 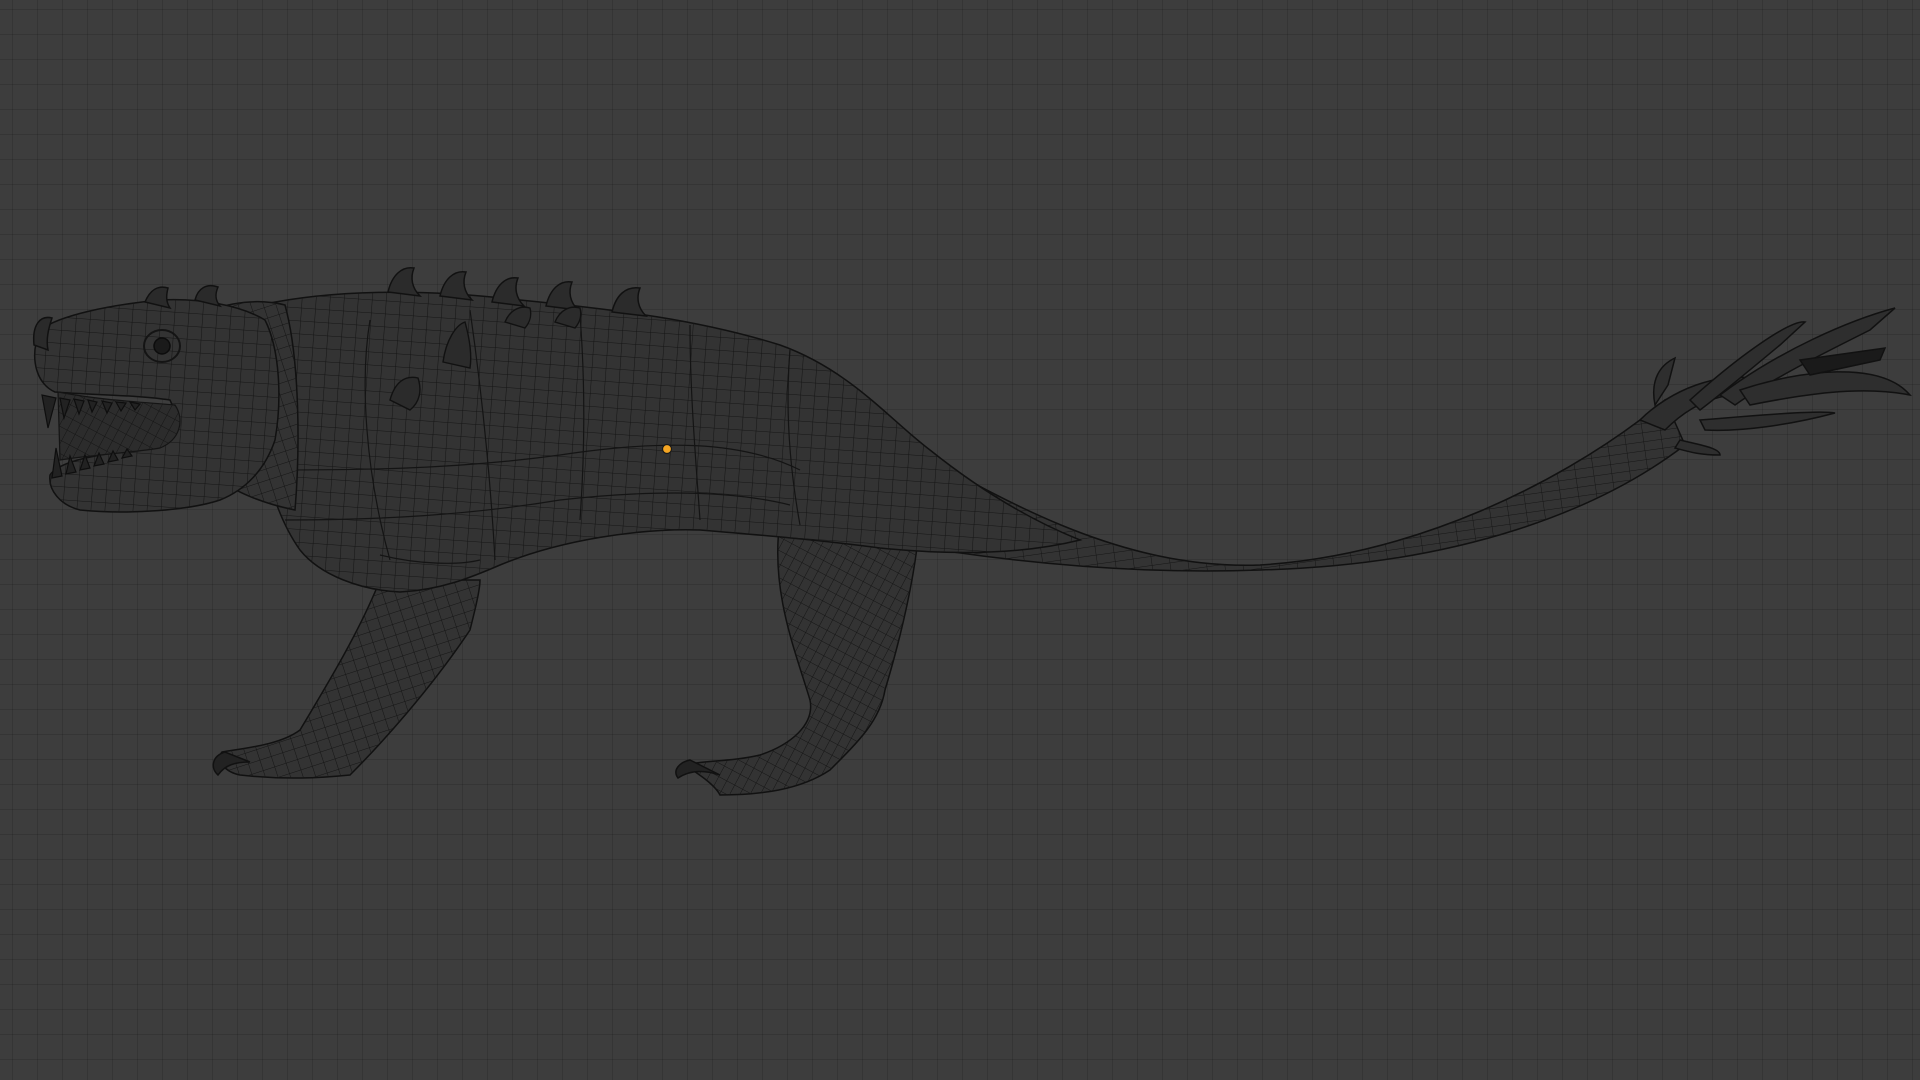 I want to click on object-origin-dot, so click(x=667, y=449).